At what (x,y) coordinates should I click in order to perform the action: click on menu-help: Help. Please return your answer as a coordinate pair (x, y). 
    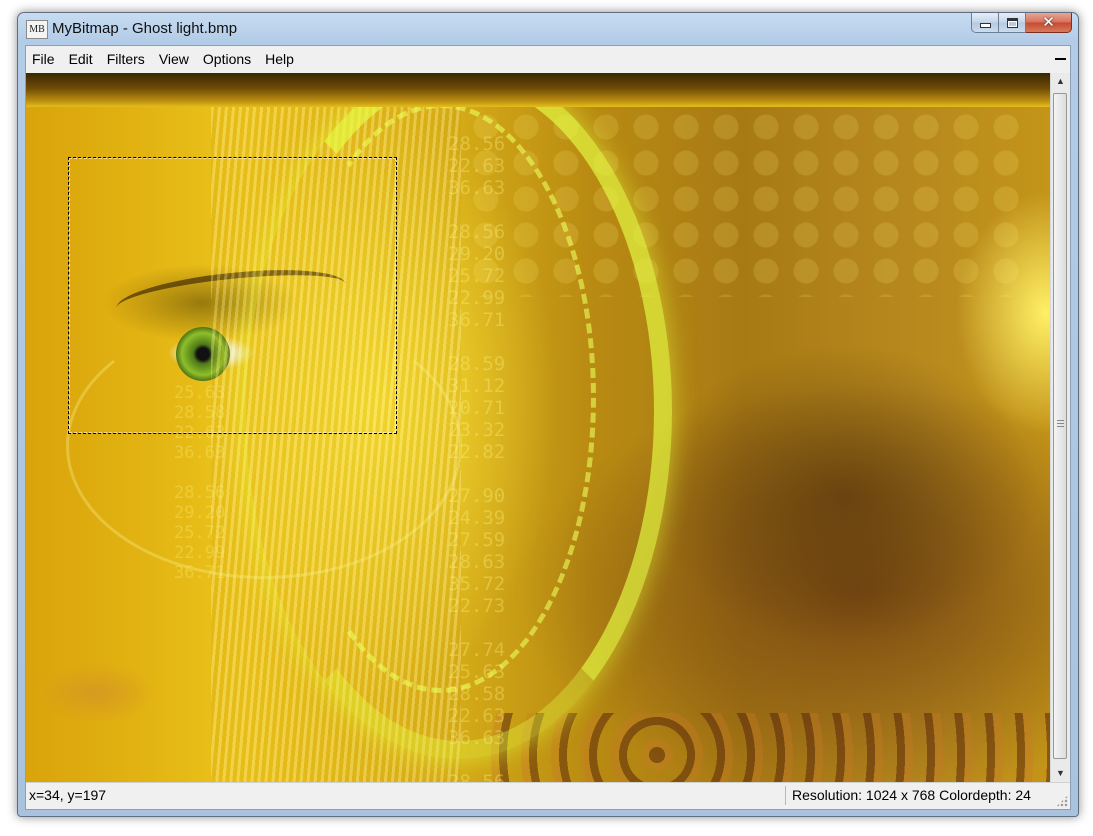
    Looking at the image, I should click on (279, 59).